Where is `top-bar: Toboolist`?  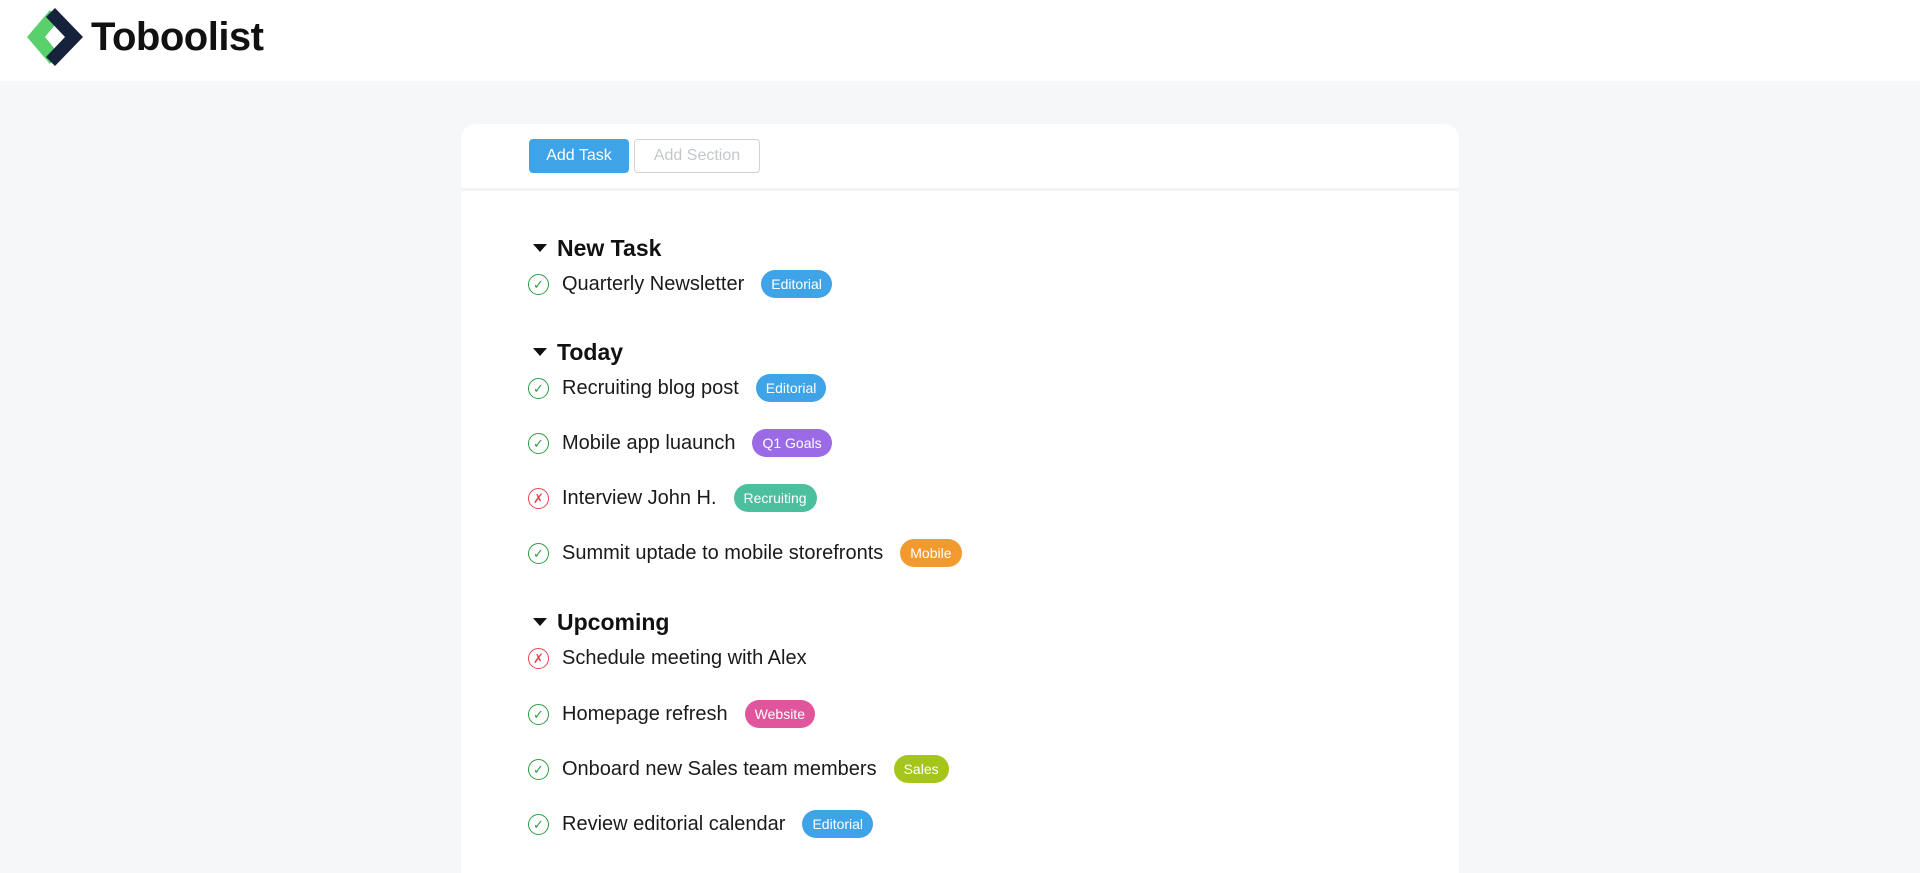 top-bar: Toboolist is located at coordinates (960, 40).